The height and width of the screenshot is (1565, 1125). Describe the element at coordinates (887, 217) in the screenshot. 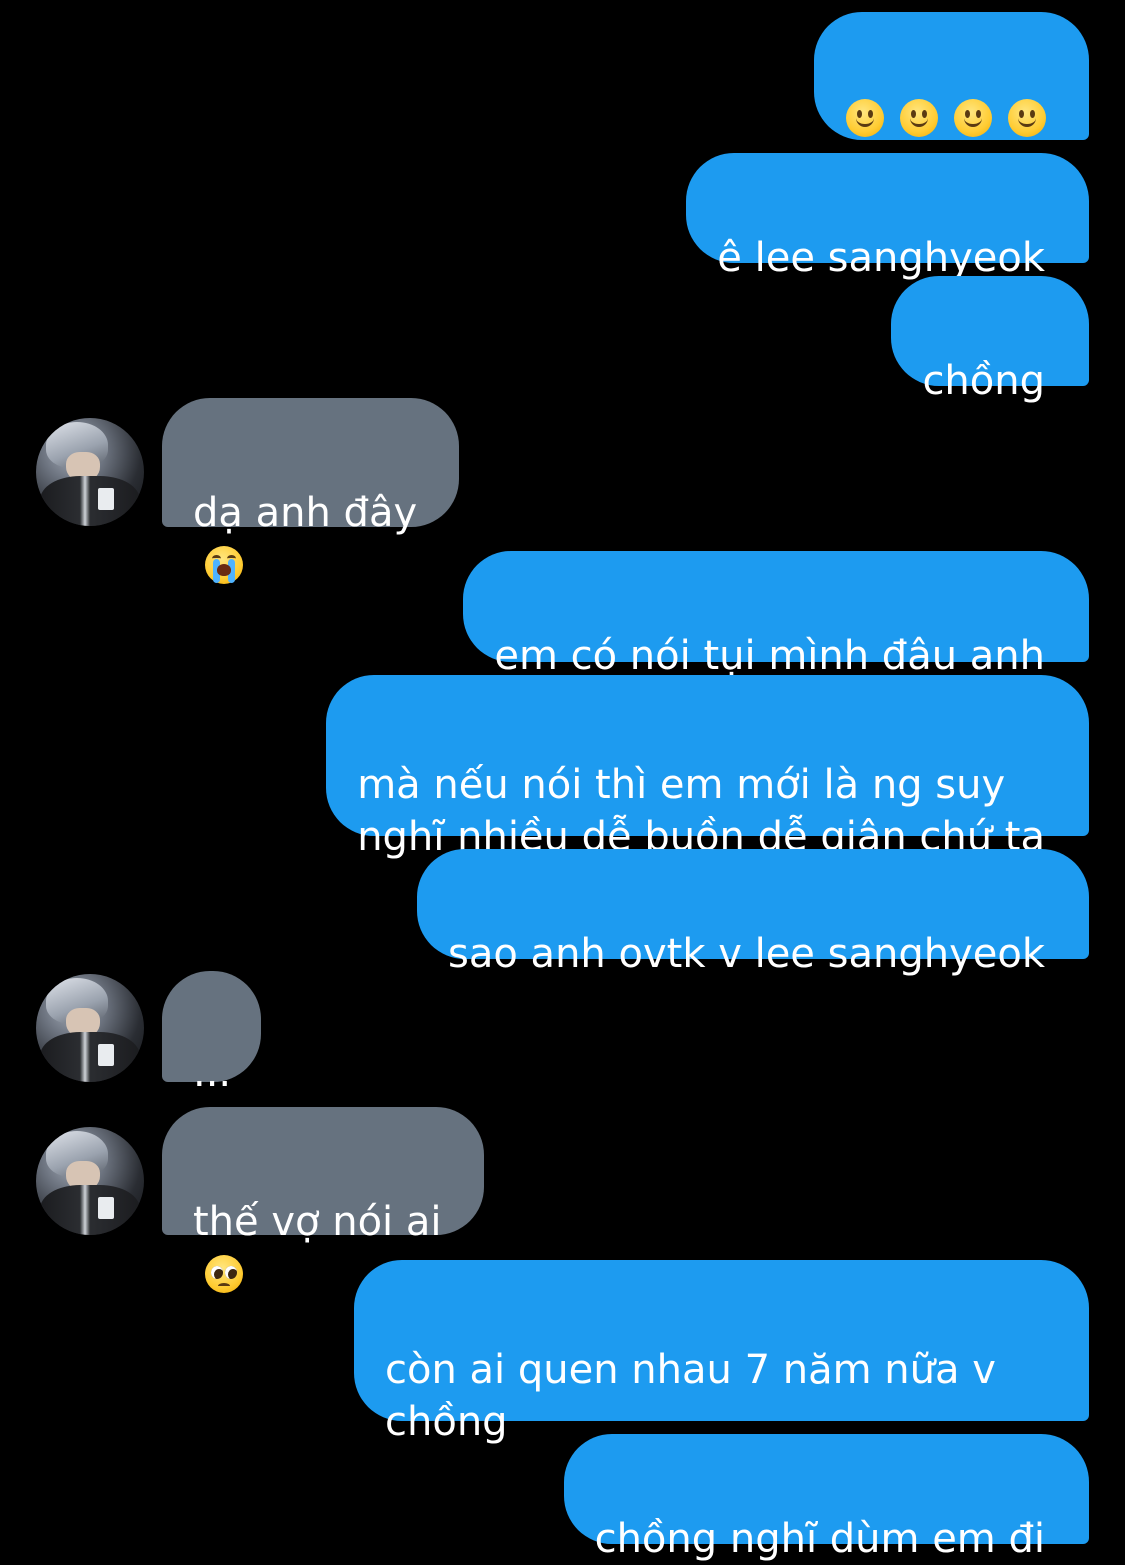

I see `sent-message: ê lee sanghyeok` at that location.